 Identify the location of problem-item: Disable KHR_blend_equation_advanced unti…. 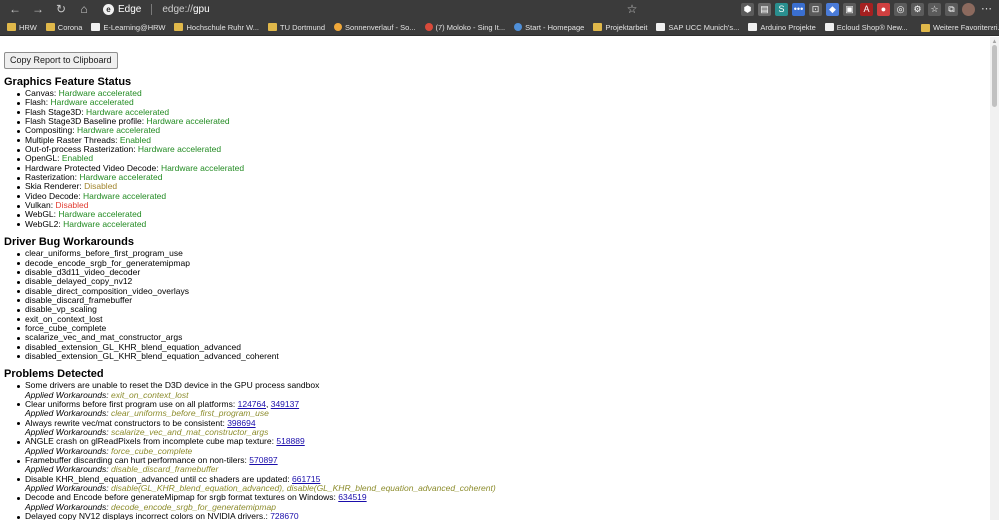
(503, 484).